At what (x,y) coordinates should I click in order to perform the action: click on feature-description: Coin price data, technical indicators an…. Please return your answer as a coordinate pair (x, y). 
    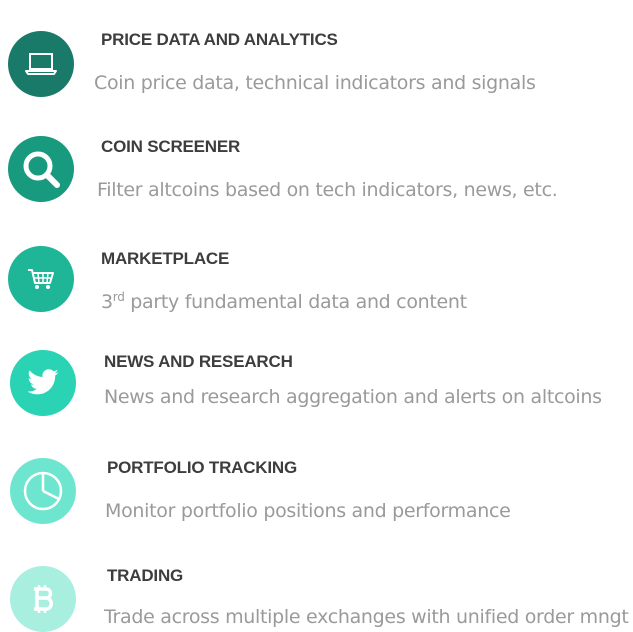
    Looking at the image, I should click on (315, 83).